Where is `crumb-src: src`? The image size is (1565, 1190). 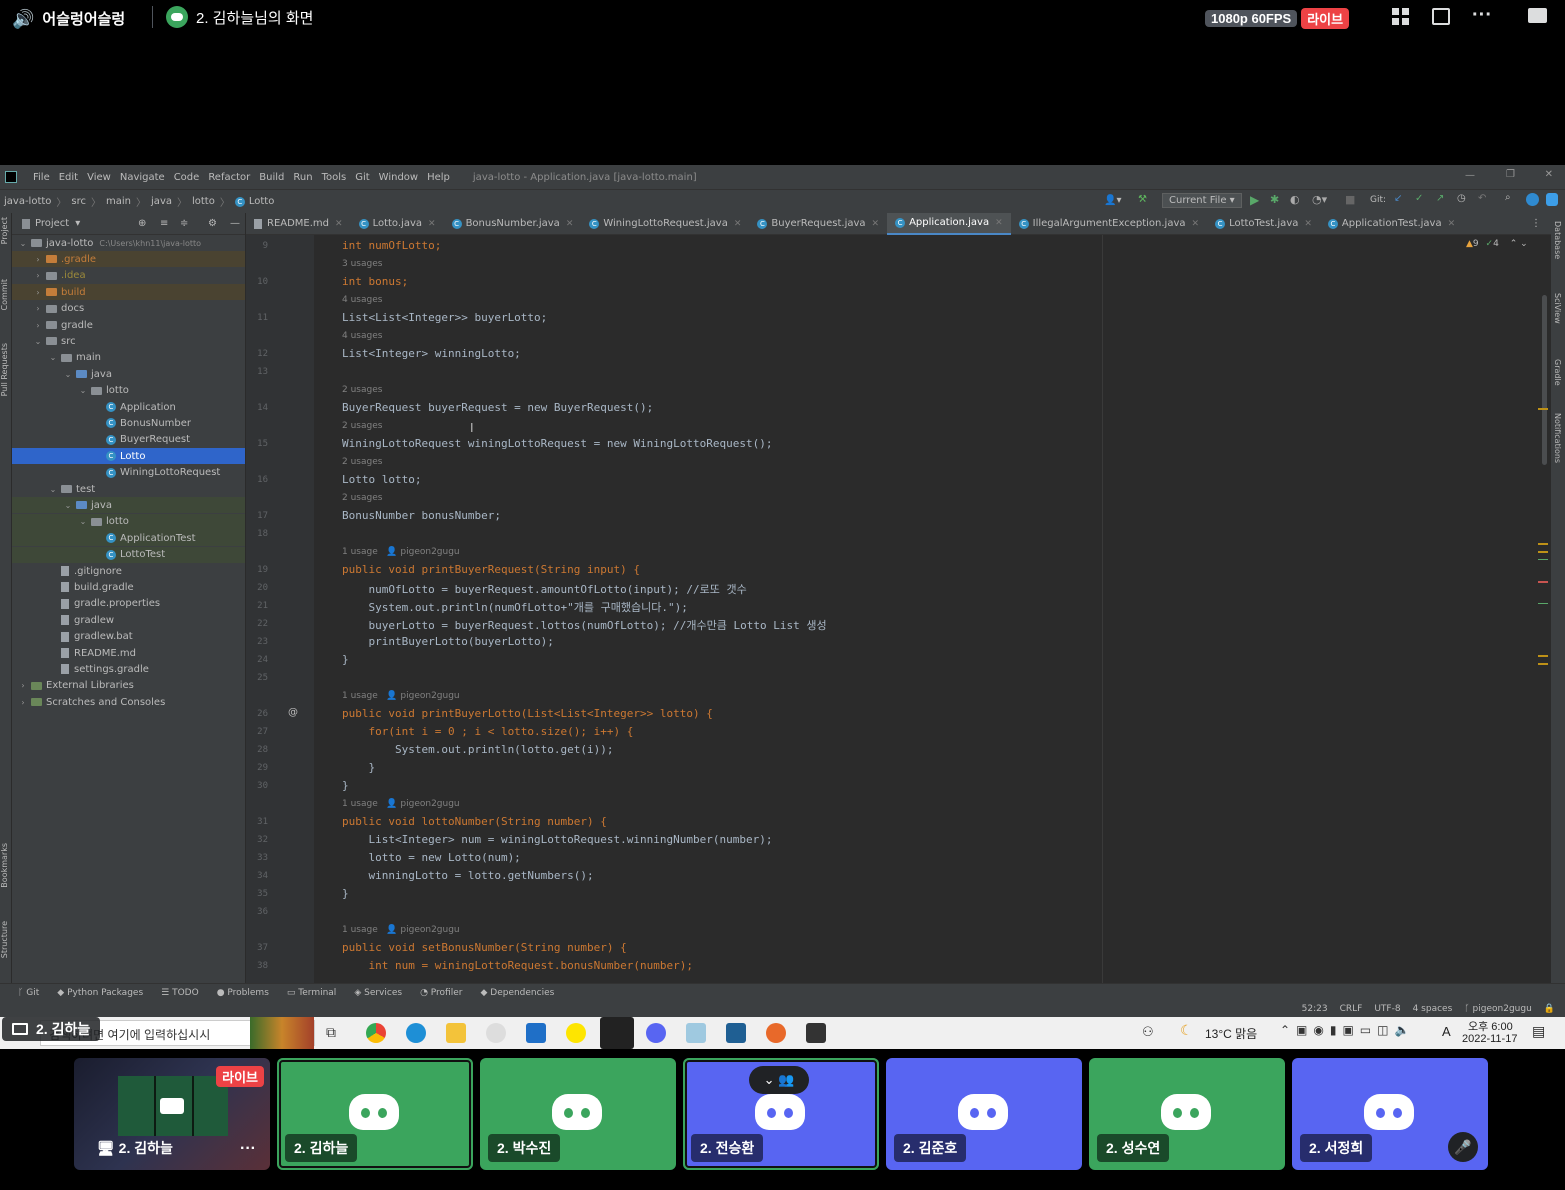
crumb-src: src is located at coordinates (78, 201).